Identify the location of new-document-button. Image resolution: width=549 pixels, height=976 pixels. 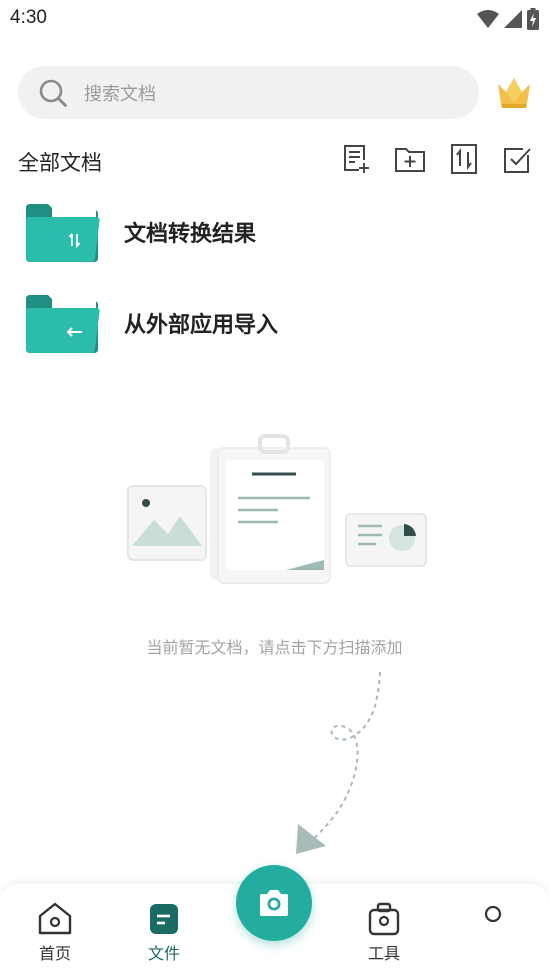
(356, 159).